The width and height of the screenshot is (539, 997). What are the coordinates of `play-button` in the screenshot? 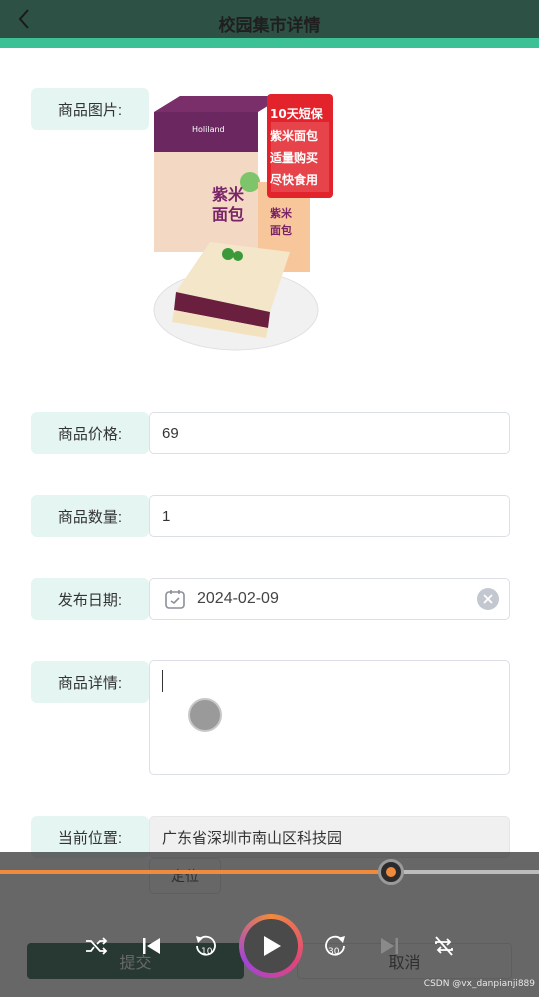 It's located at (271, 946).